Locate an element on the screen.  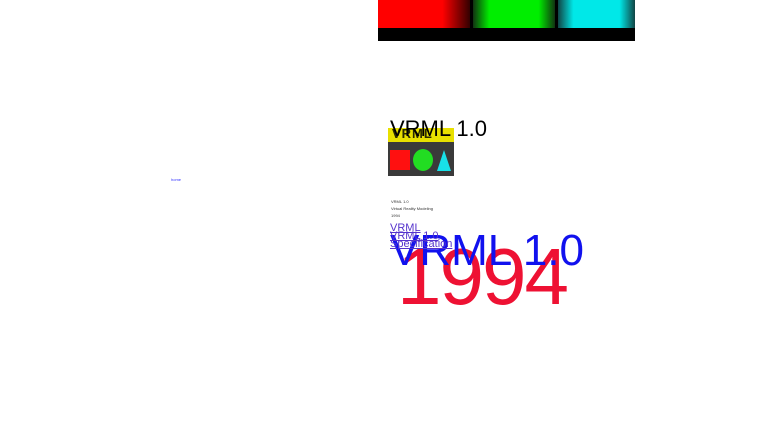
header-banner is located at coordinates (506, 20).